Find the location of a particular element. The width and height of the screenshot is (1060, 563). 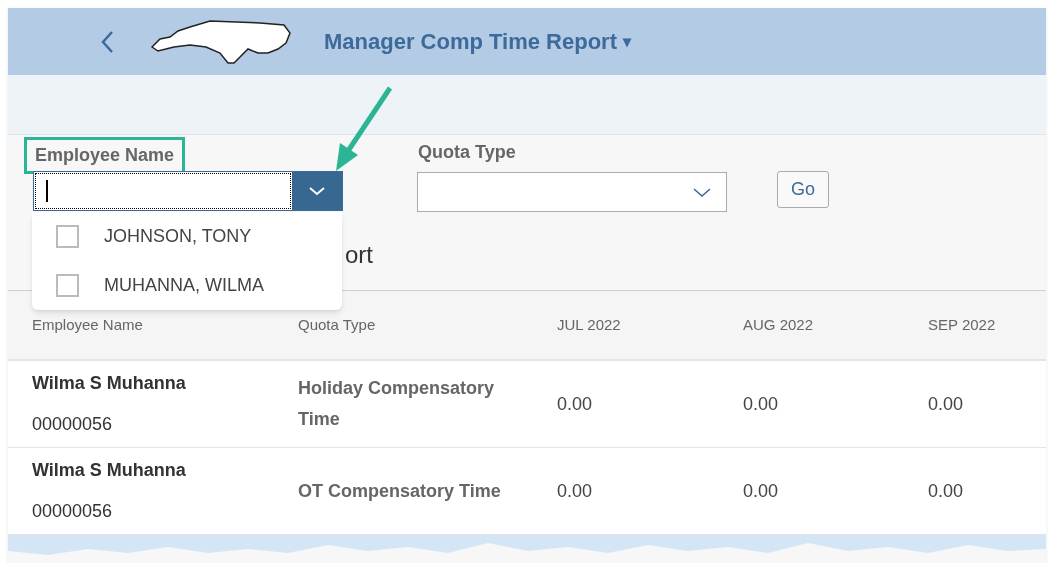

dropdown-option: MUHANNA, WILMA is located at coordinates (187, 285).